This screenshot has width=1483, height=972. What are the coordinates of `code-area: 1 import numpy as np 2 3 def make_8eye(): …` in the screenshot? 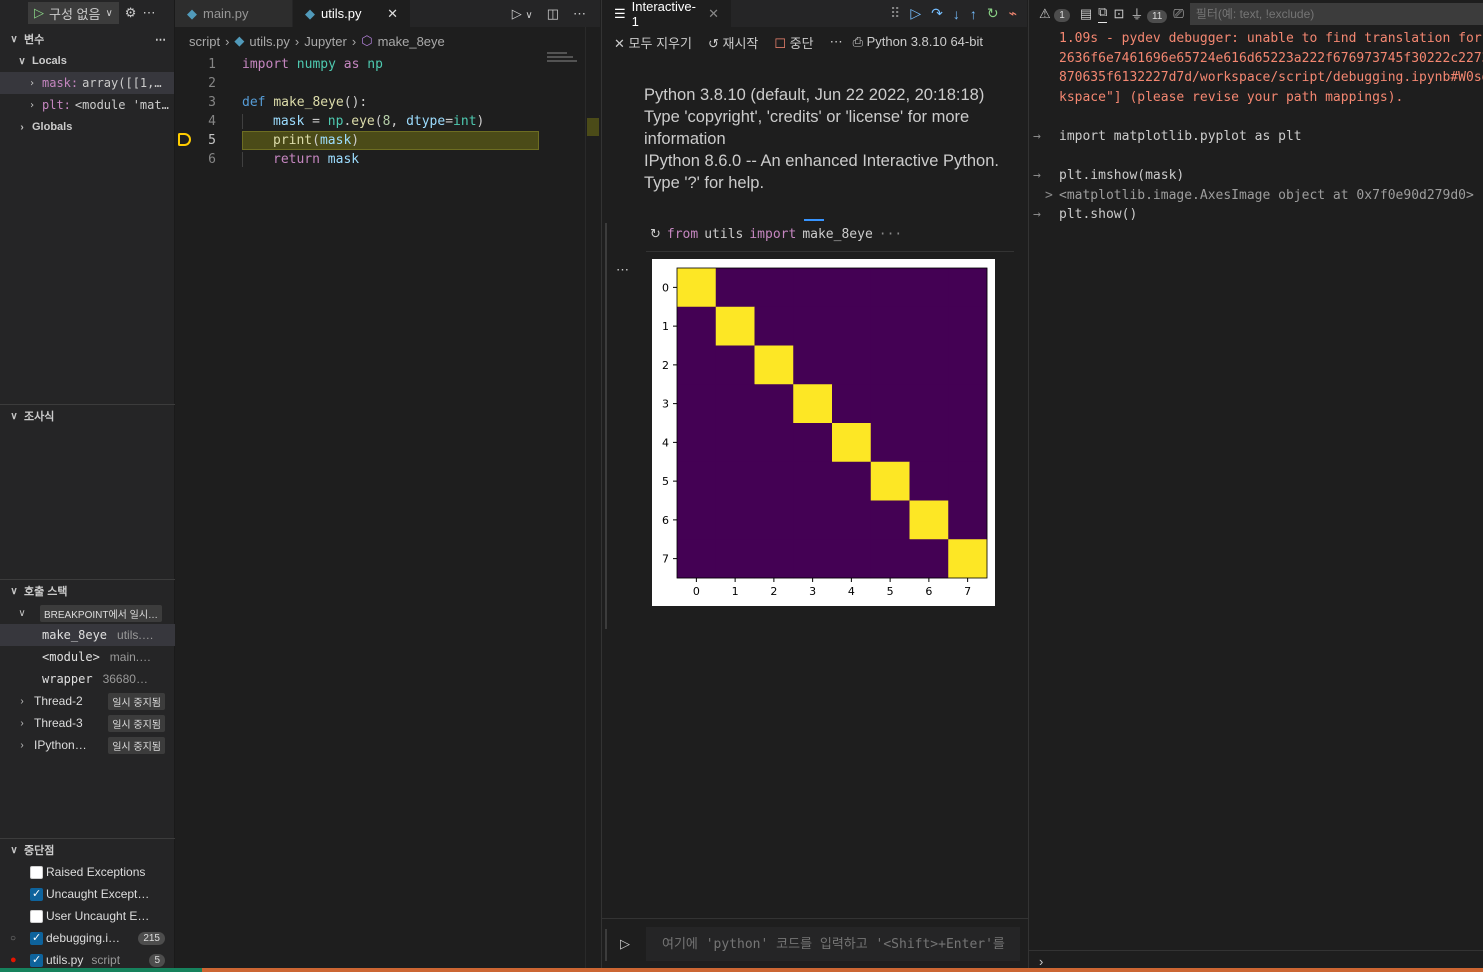 It's located at (387, 112).